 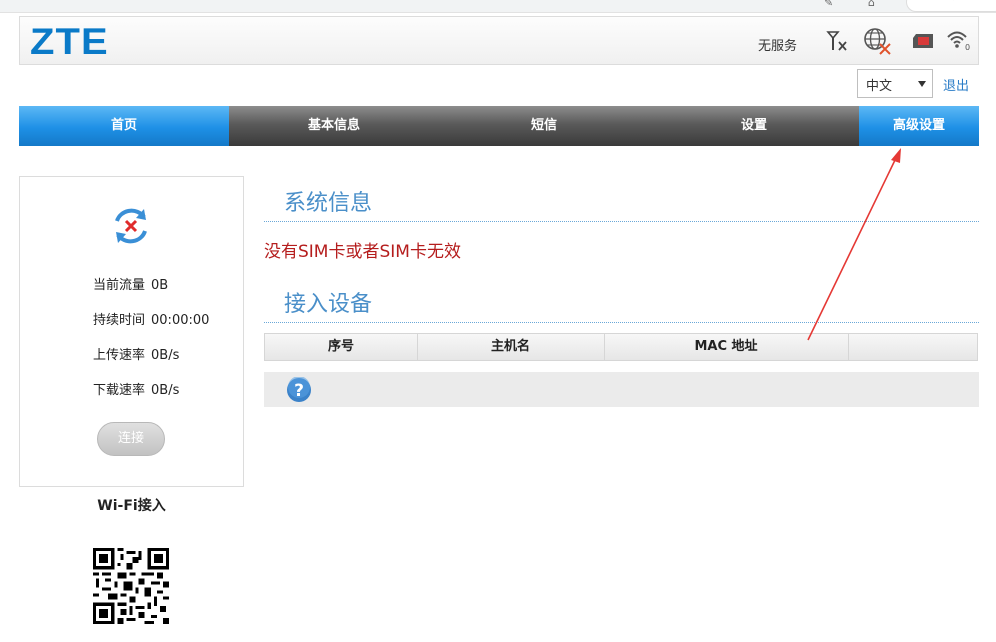 What do you see at coordinates (334, 126) in the screenshot?
I see `nav-item-basic-info: 基本信息` at bounding box center [334, 126].